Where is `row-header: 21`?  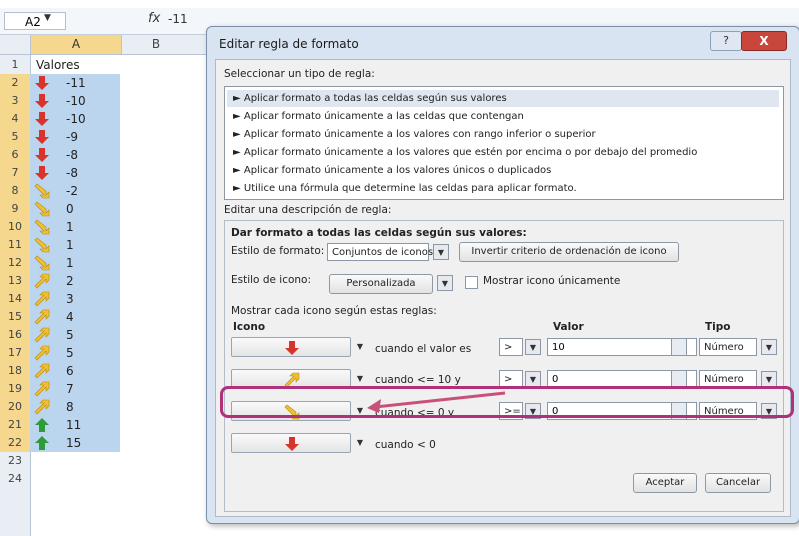
row-header: 21 is located at coordinates (15, 425).